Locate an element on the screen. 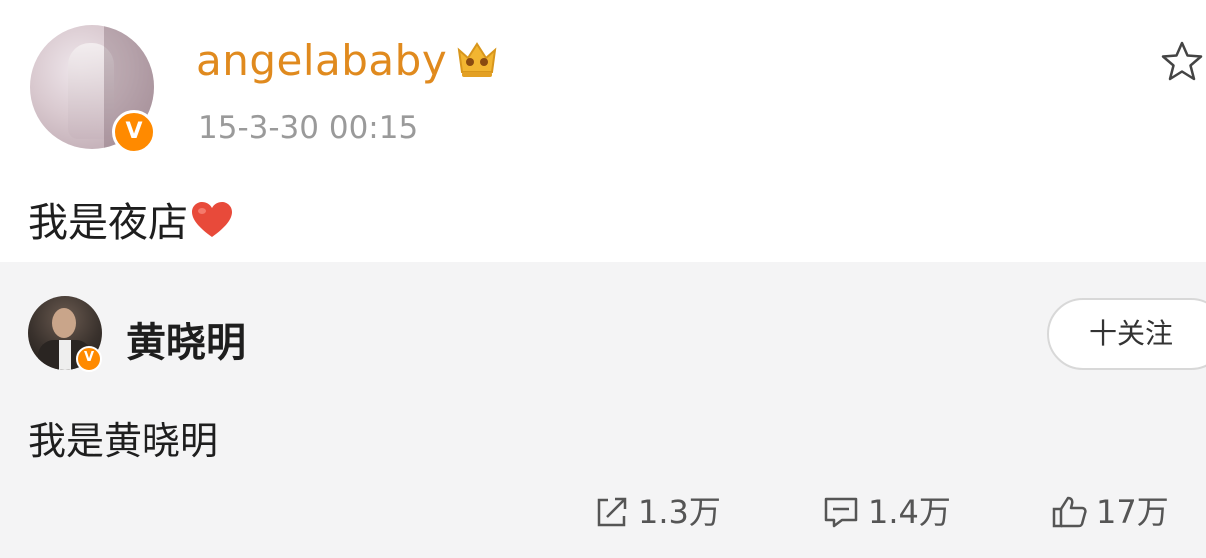 The image size is (1206, 558). comment-count: 1.4万 is located at coordinates (909, 512).